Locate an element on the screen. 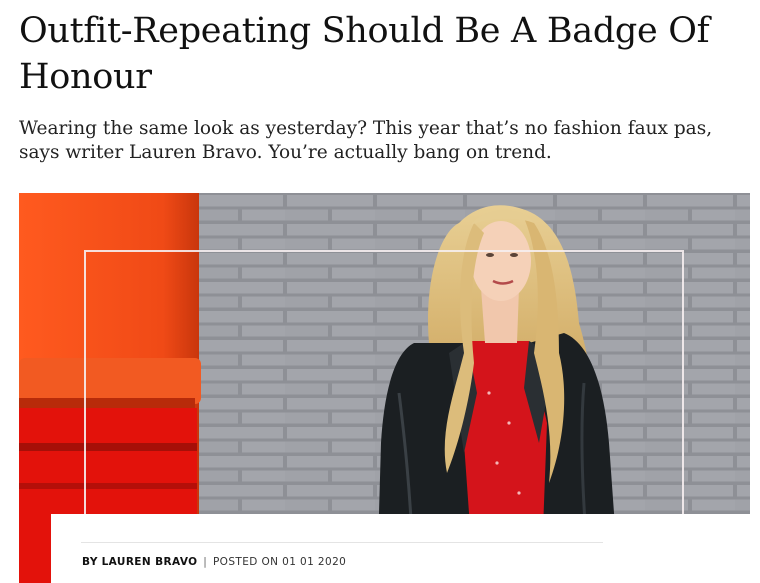 The image size is (760, 583). author-link: LAUREN BRAVO is located at coordinates (150, 562).